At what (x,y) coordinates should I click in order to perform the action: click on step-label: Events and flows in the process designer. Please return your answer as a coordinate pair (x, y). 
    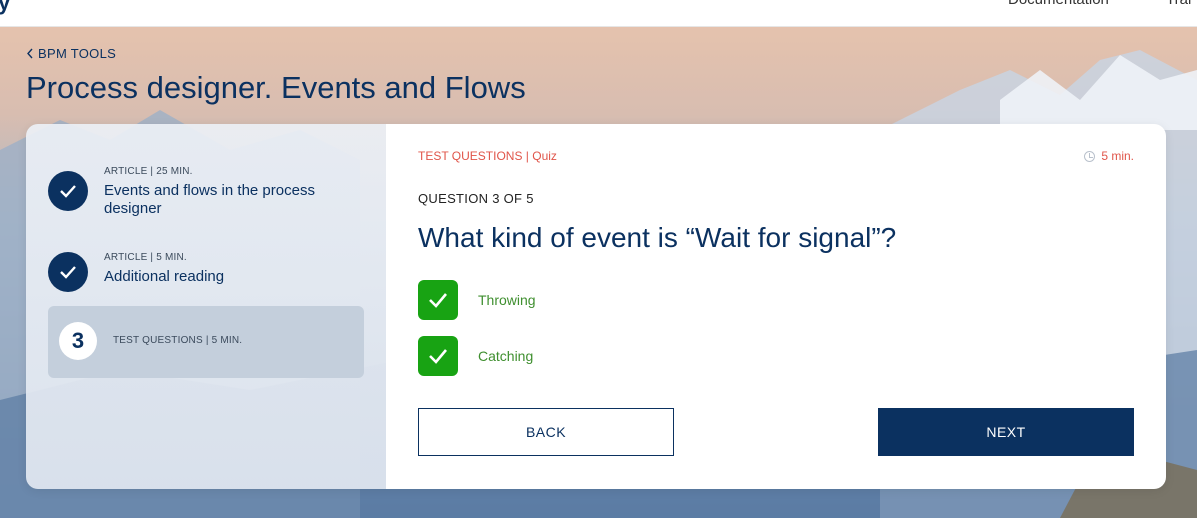
    Looking at the image, I should click on (209, 199).